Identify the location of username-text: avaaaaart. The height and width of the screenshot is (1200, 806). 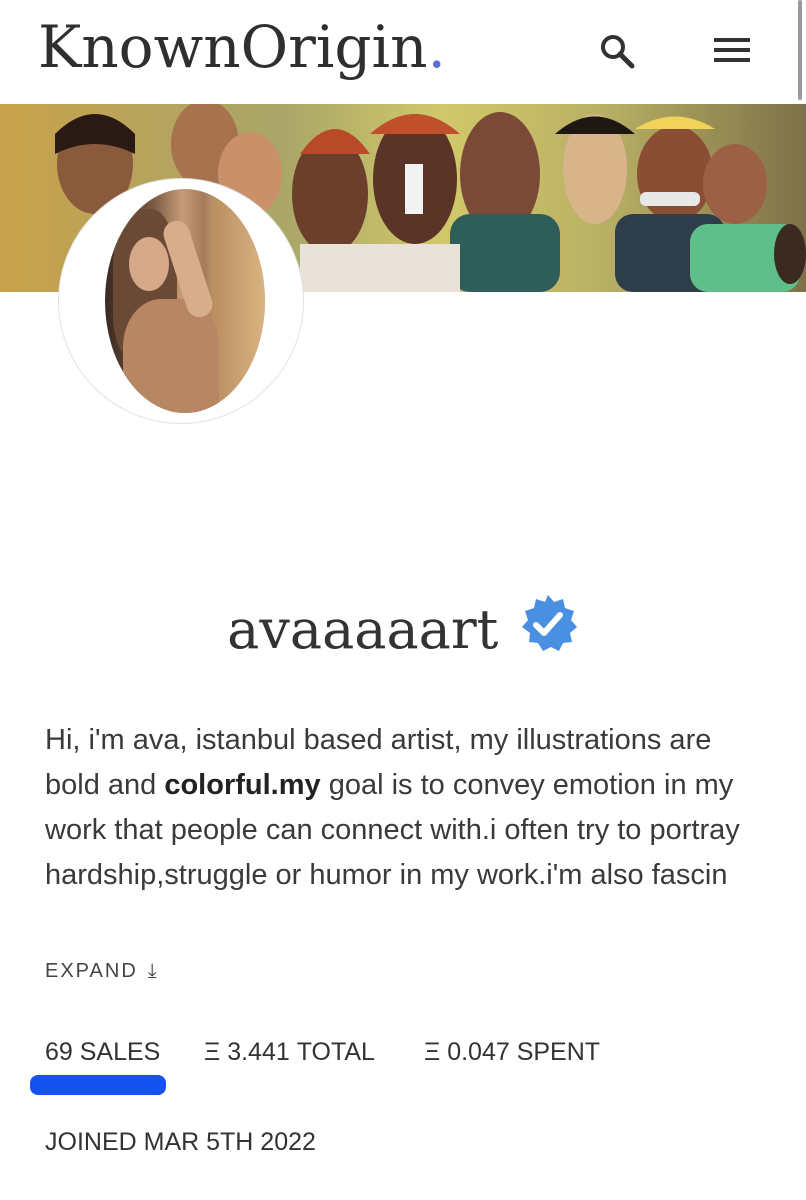
(363, 629).